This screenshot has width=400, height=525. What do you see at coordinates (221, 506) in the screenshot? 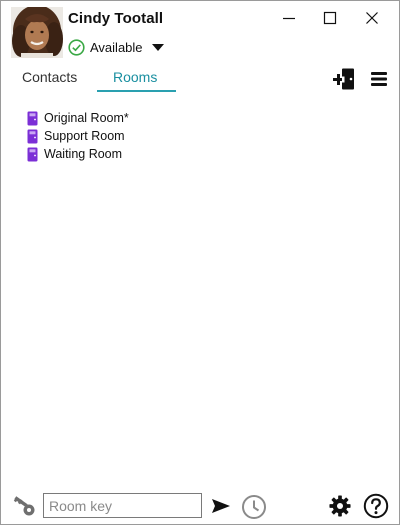
I see `send-button` at bounding box center [221, 506].